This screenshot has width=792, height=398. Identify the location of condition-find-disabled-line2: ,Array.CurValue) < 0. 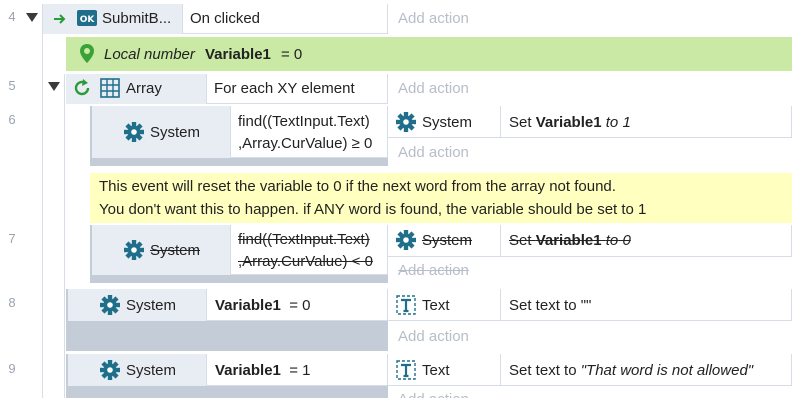
(305, 262).